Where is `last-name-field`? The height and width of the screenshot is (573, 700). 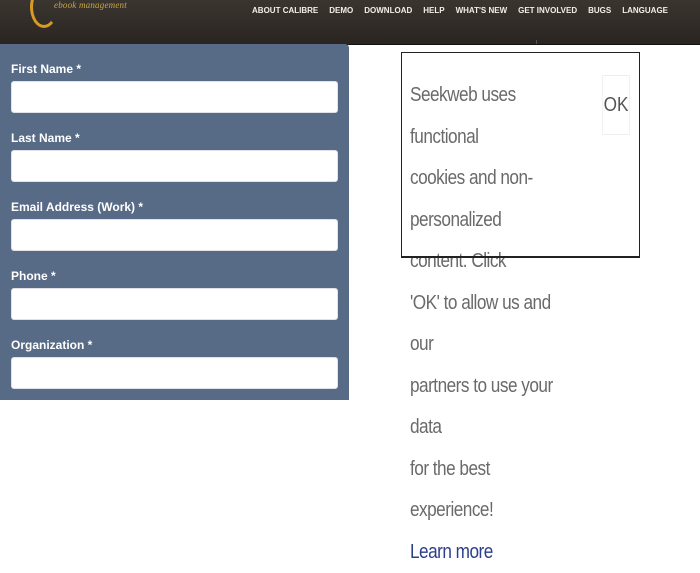 last-name-field is located at coordinates (174, 166).